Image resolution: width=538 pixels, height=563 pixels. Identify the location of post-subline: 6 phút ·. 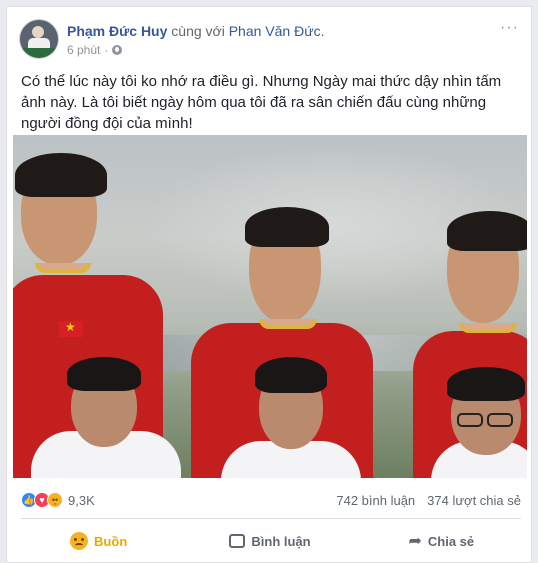
(195, 50).